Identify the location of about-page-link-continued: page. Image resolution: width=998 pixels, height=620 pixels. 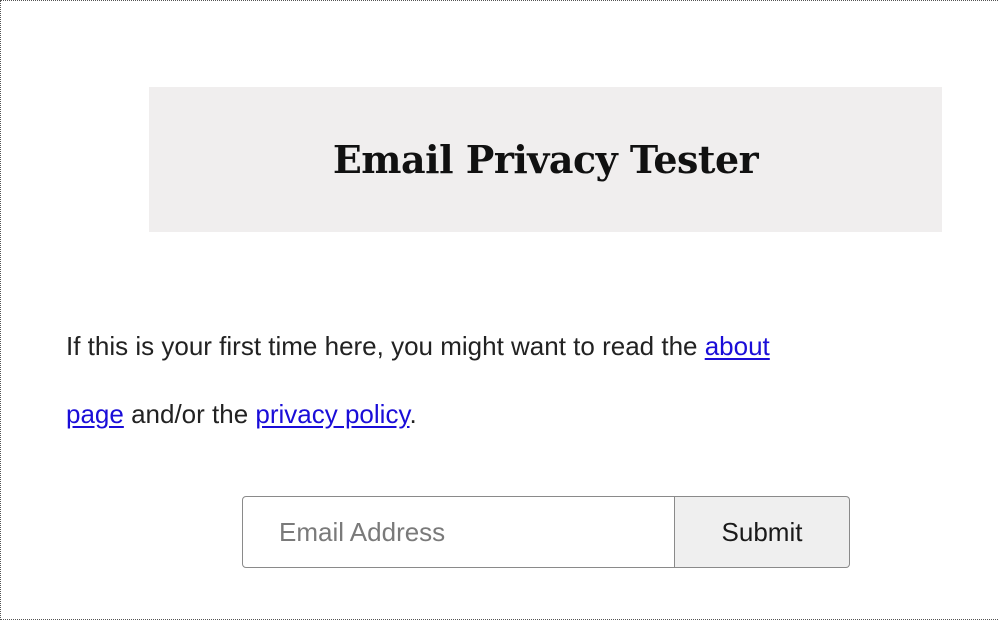
(95, 414).